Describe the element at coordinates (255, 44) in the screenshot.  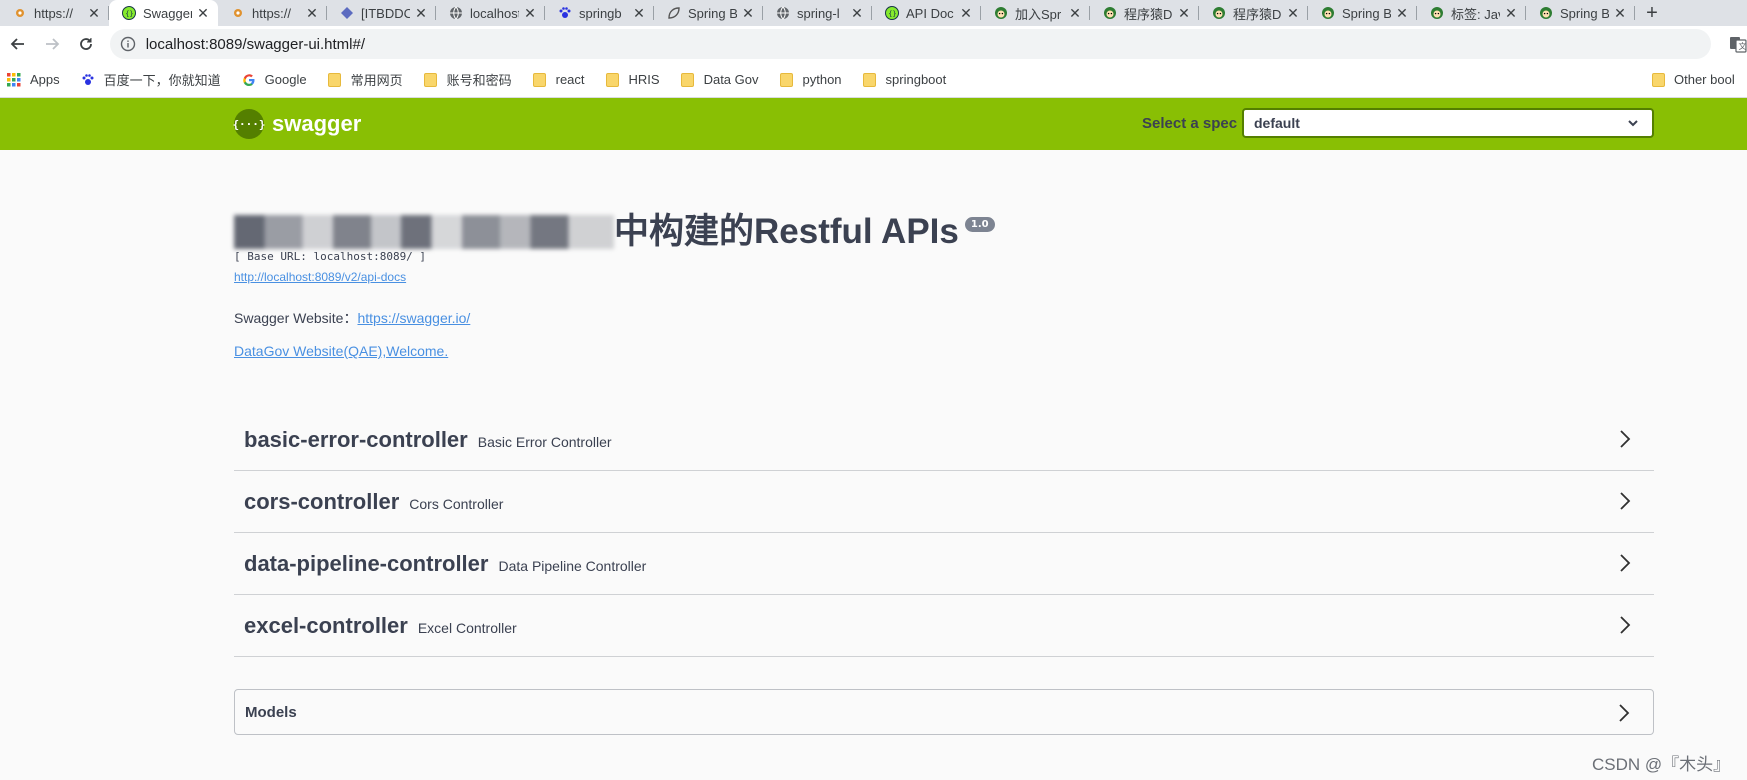
I see `url-text: localhost:8089/swagger-ui.html#/` at that location.